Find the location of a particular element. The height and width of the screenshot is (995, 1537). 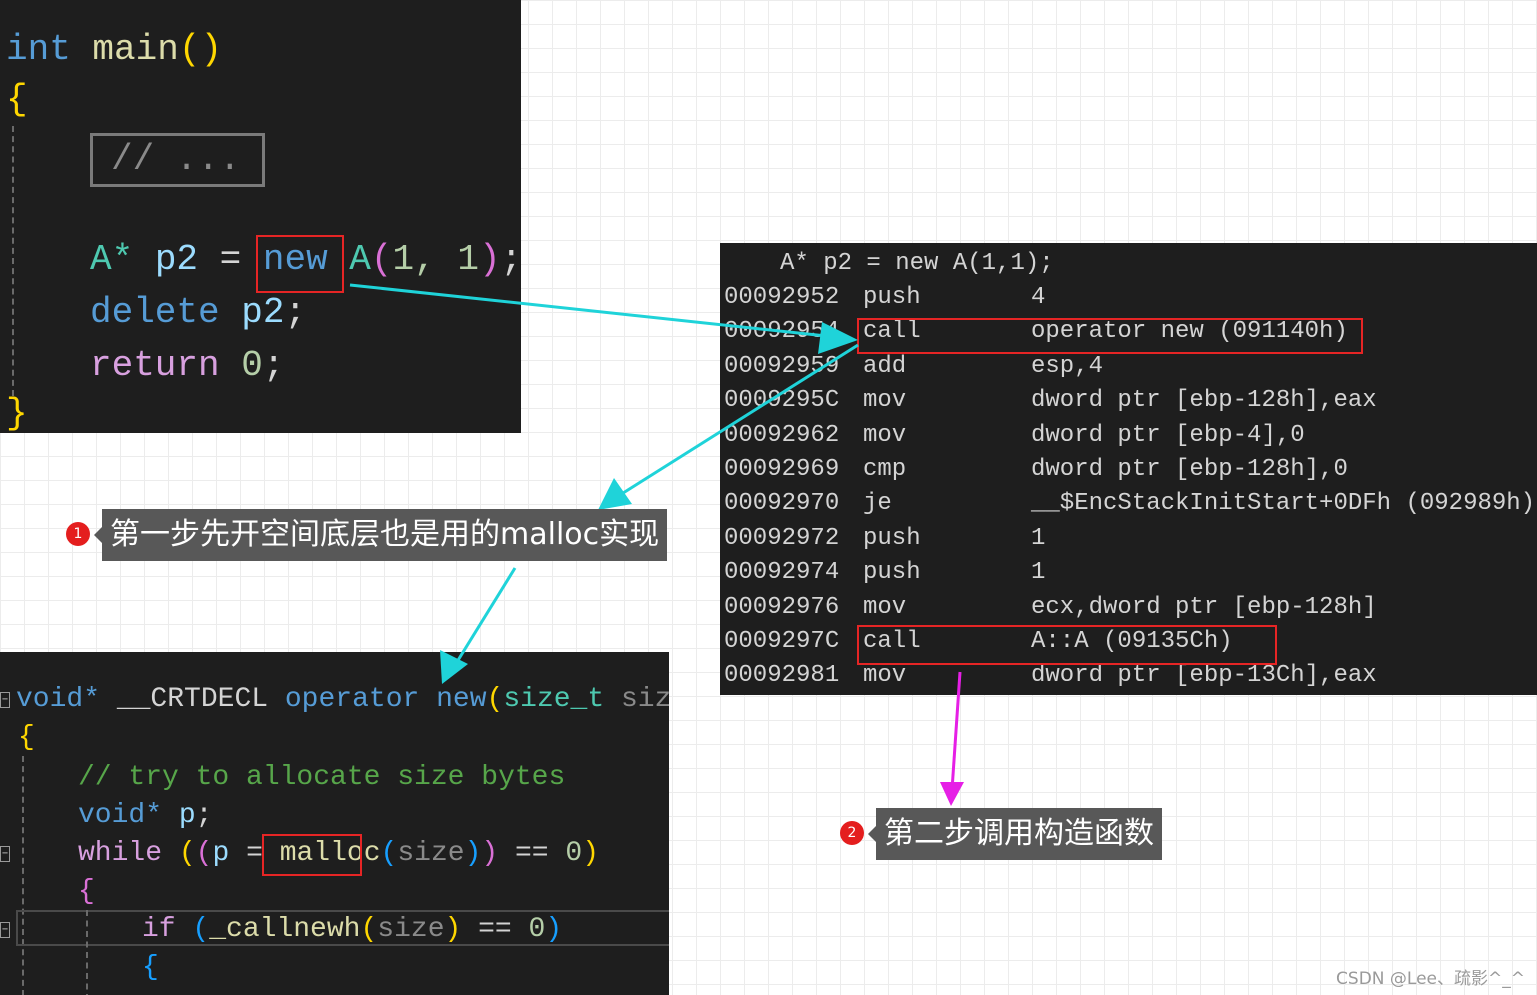

main-signature-line: int main() is located at coordinates (114, 50).